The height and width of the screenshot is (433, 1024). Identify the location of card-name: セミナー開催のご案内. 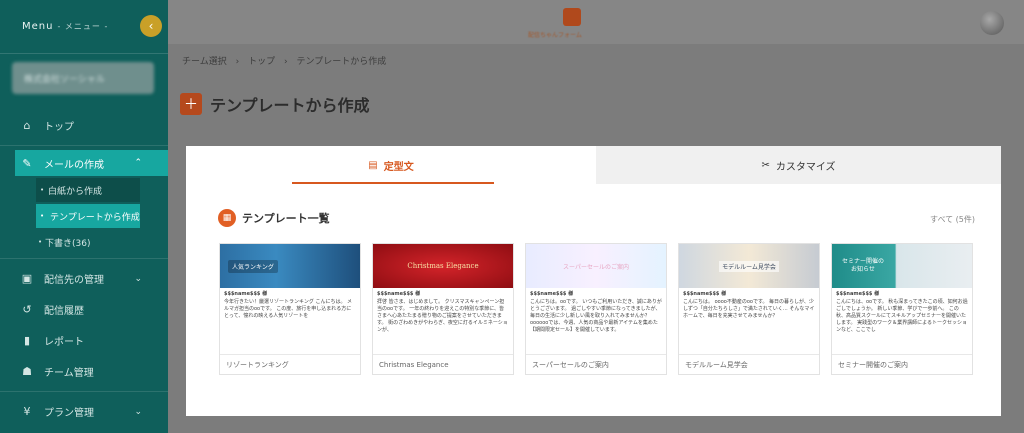
(902, 364).